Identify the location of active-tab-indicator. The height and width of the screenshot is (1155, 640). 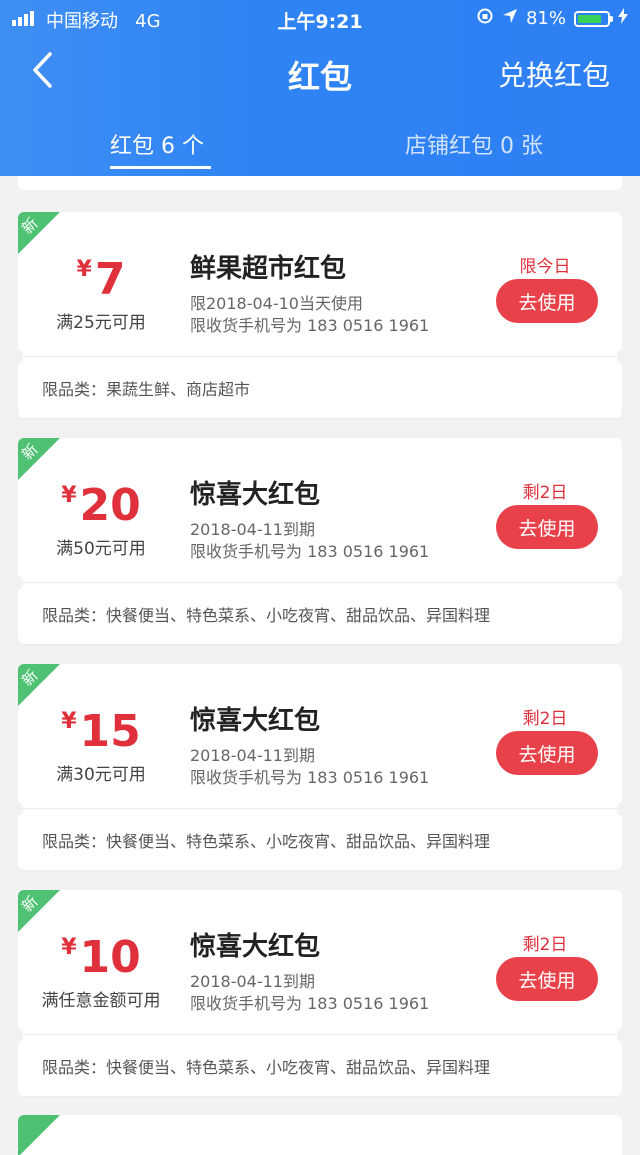
(160, 167).